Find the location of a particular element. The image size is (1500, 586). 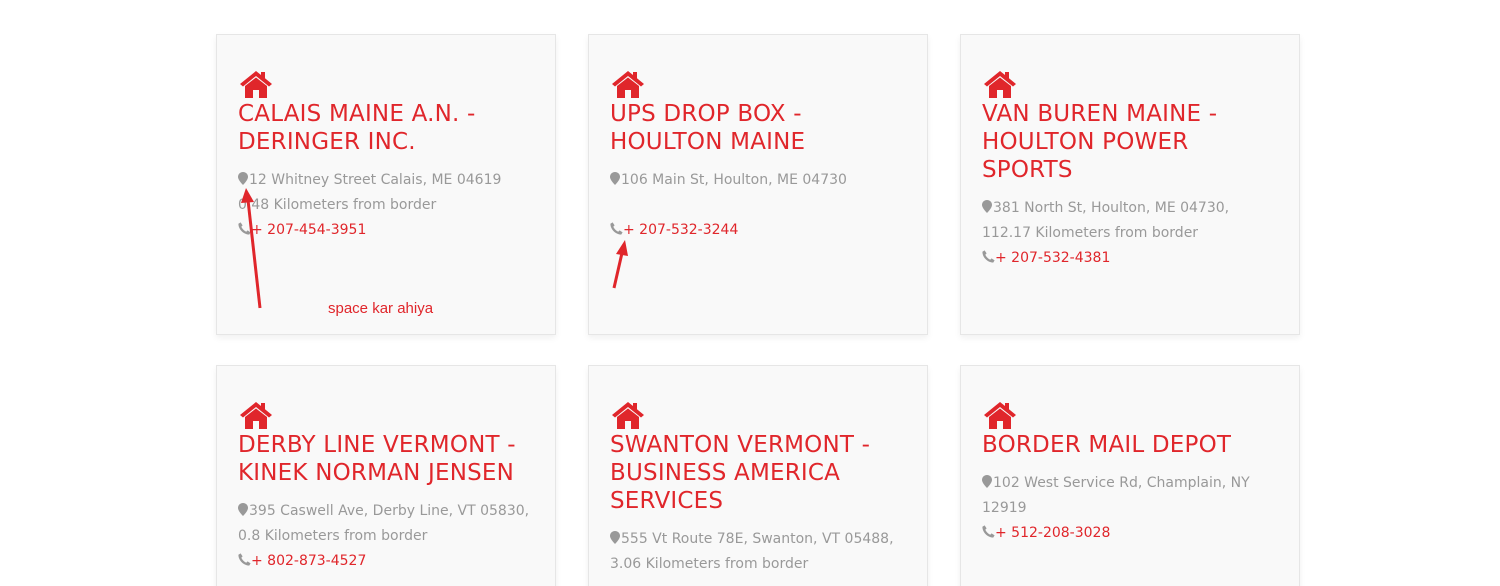

annotation-note: space kar ahiya is located at coordinates (381, 308).